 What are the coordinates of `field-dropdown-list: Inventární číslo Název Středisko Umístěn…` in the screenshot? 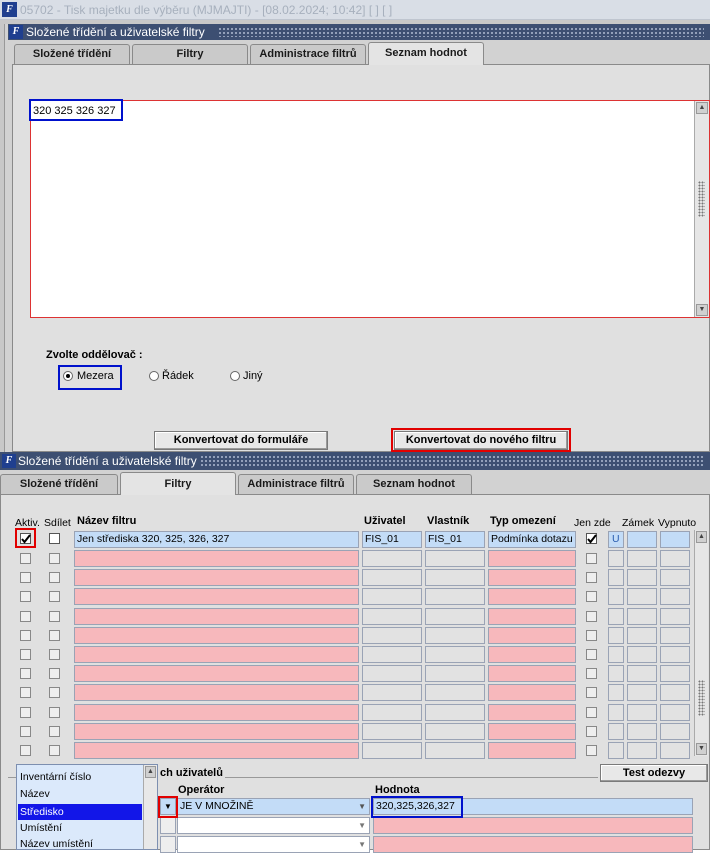 It's located at (87, 807).